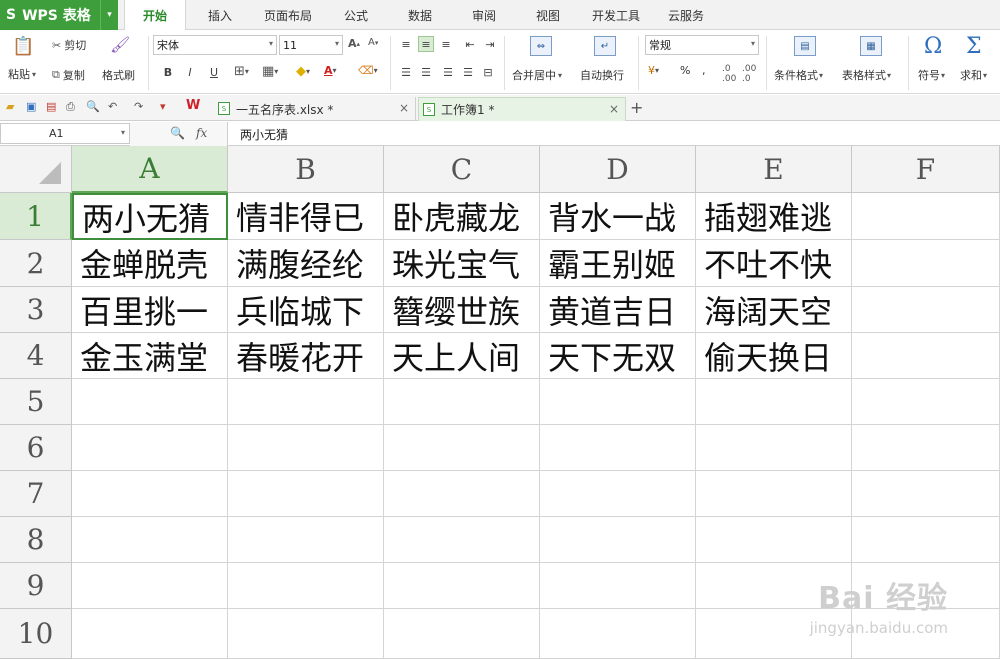 The height and width of the screenshot is (659, 1000). I want to click on tab-cloud: 云服务, so click(686, 15).